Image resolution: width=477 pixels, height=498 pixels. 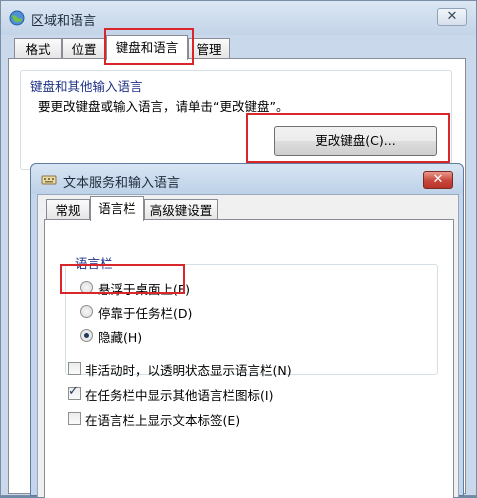 I want to click on checkbox-transparent-label: 非活动时，以透明状态显示语言栏(N), so click(x=188, y=370).